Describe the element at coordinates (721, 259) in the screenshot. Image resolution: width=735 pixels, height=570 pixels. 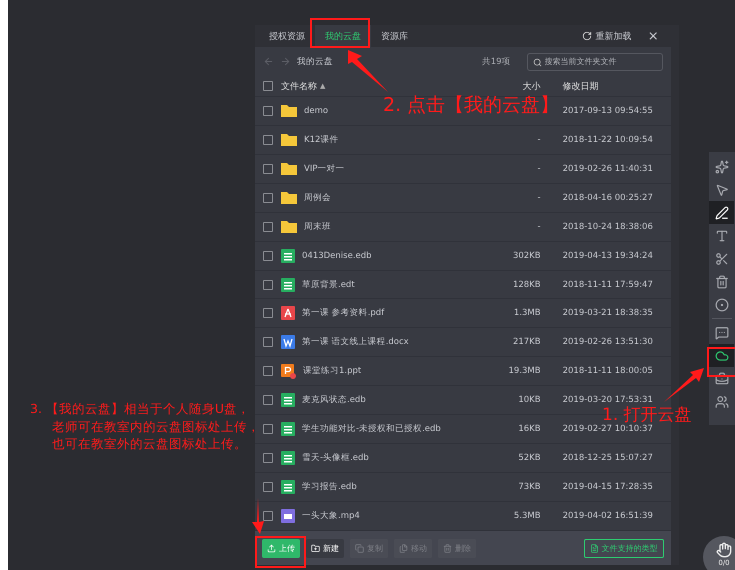
I see `scissors-icon` at that location.